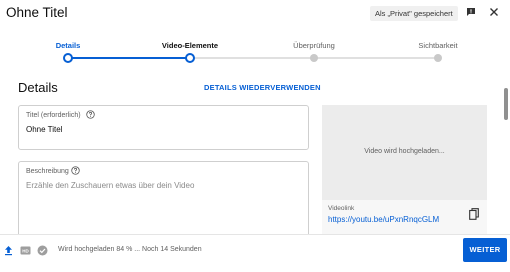  I want to click on feedback-icon, so click(471, 12).